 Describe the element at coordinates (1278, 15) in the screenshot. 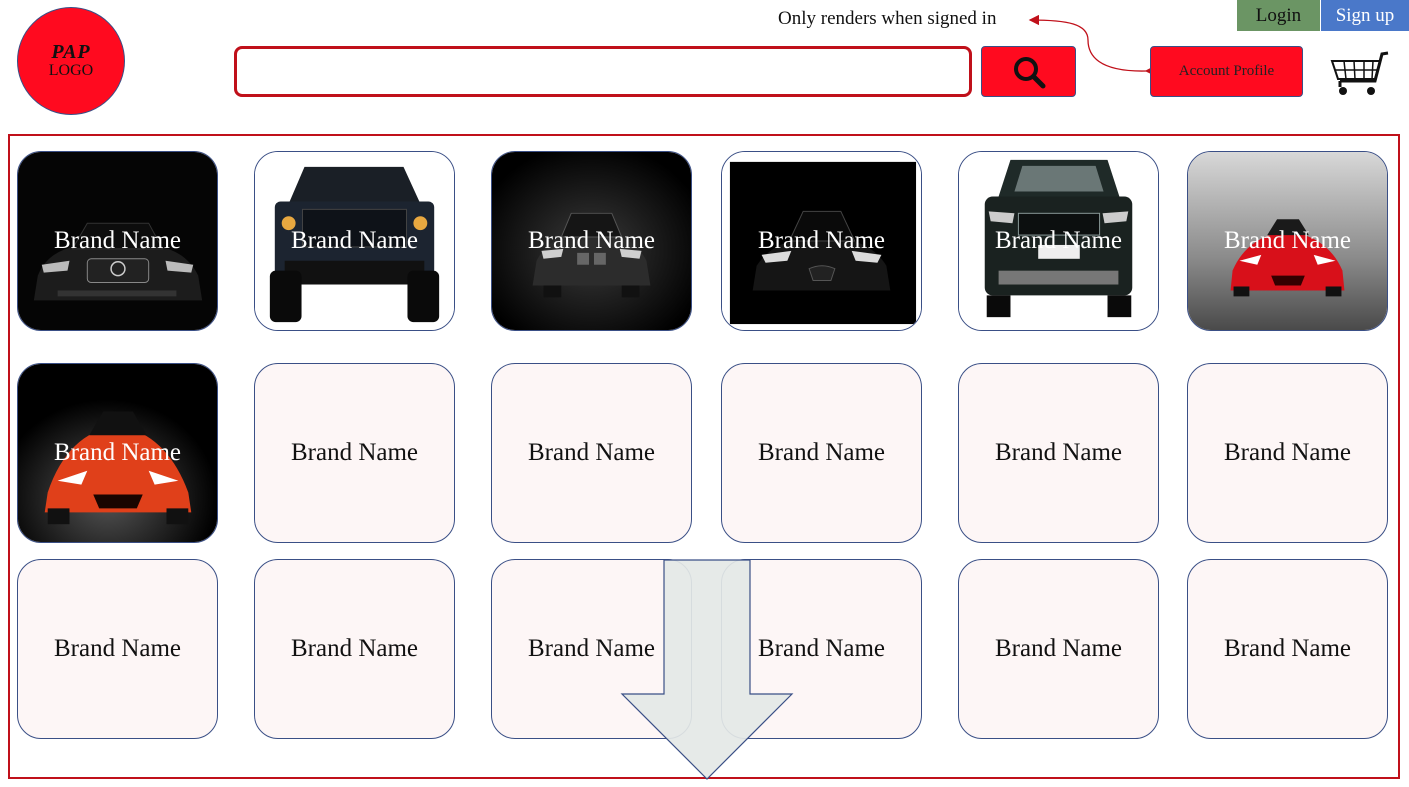

I see `login-button: Login` at that location.